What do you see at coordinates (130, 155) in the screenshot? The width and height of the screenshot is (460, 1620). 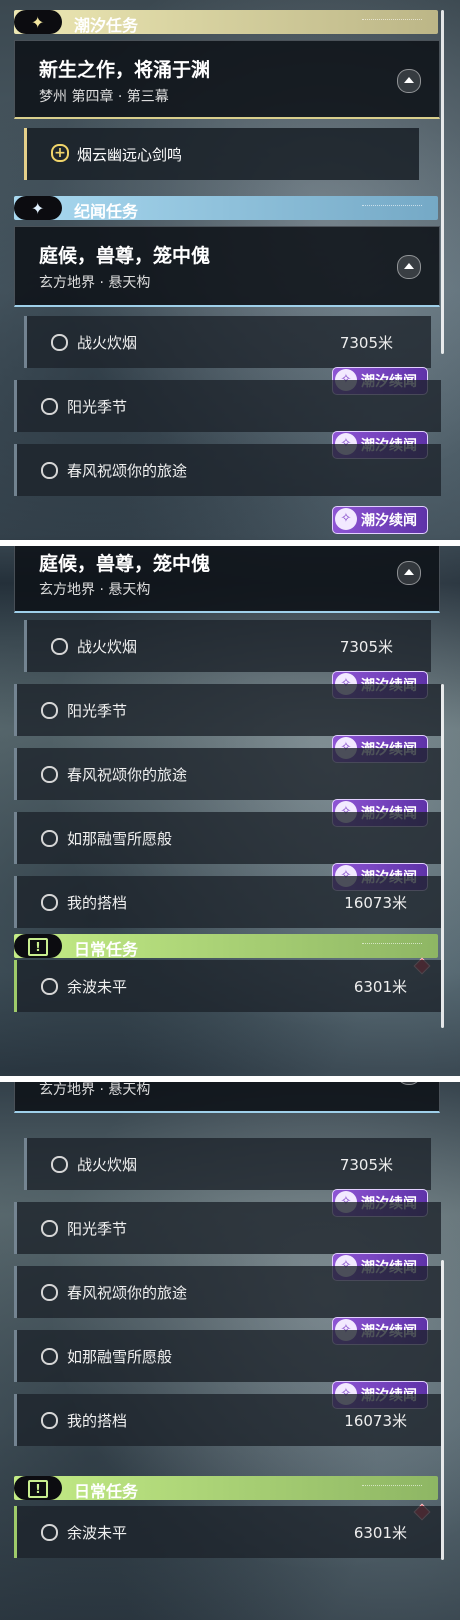 I see `subtask-label: 烟云幽远心剑鸣` at bounding box center [130, 155].